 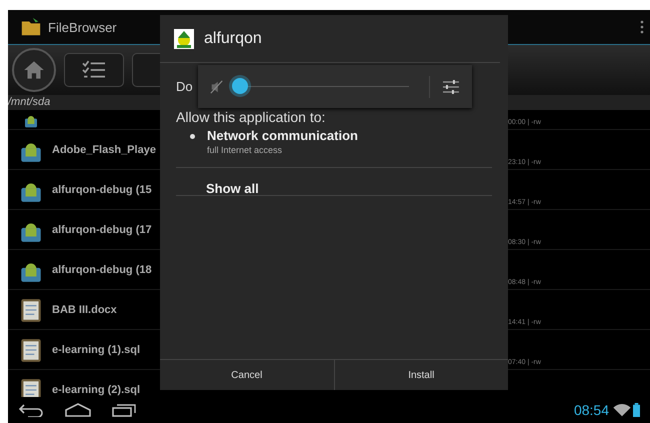 I want to click on folder-icon, so click(x=31, y=27).